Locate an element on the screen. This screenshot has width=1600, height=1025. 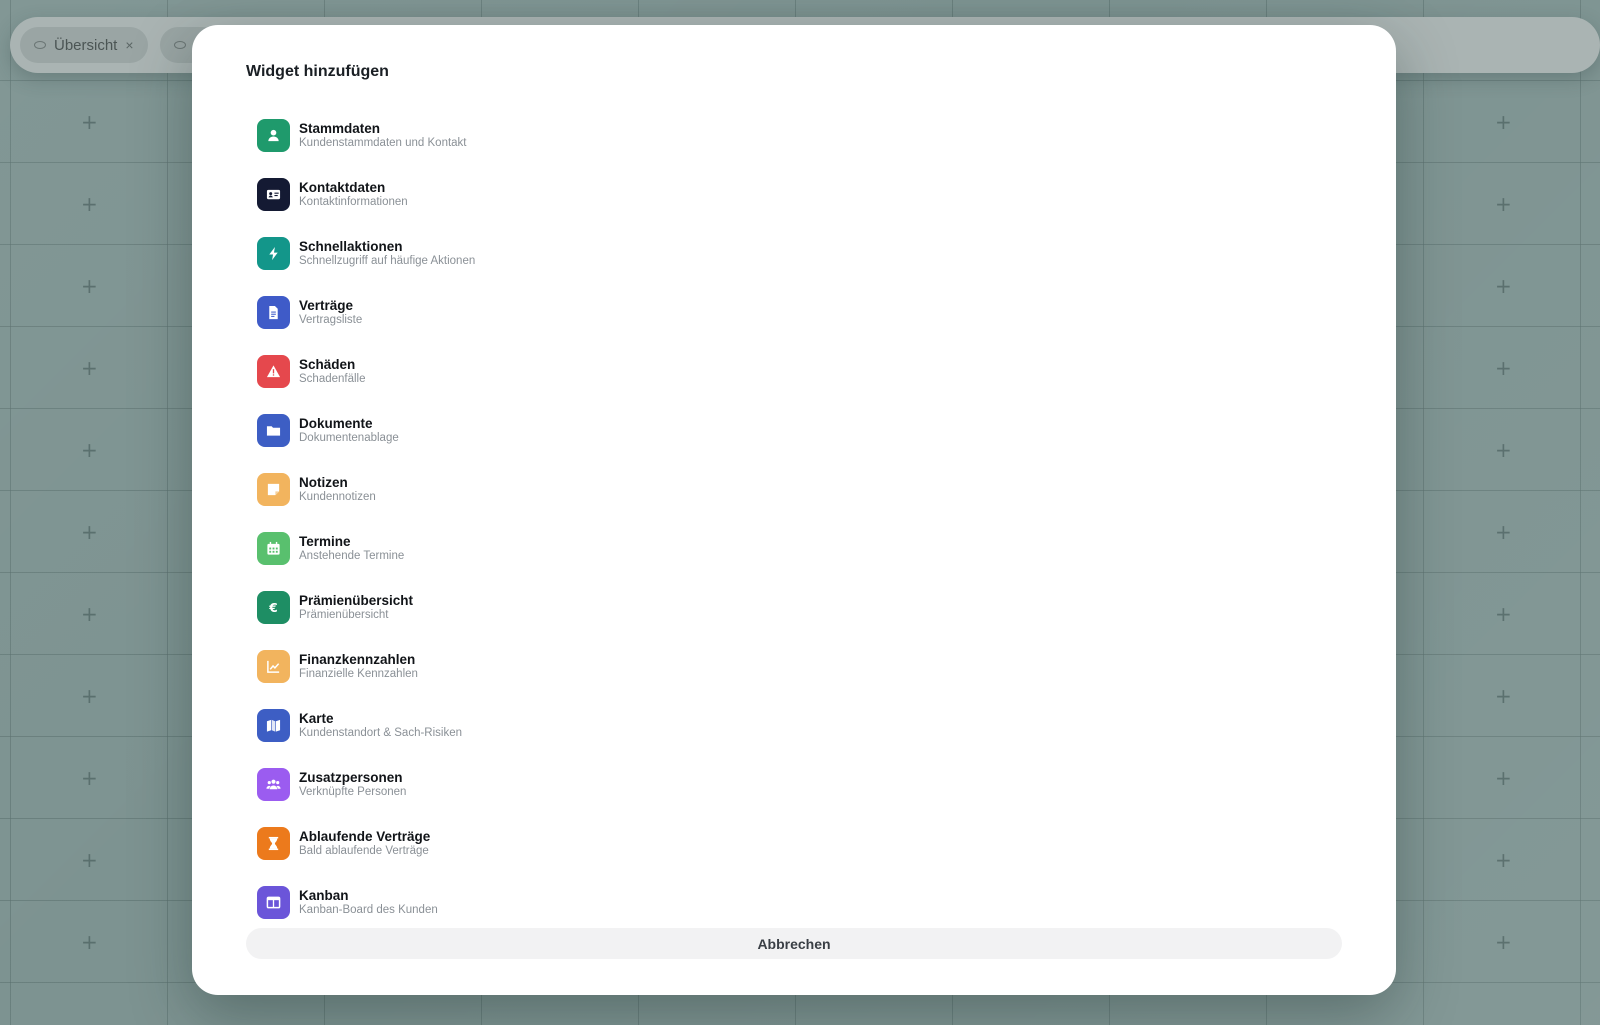
widget-text: Stammdaten Kundenstammdaten und Kontakt is located at coordinates (383, 135).